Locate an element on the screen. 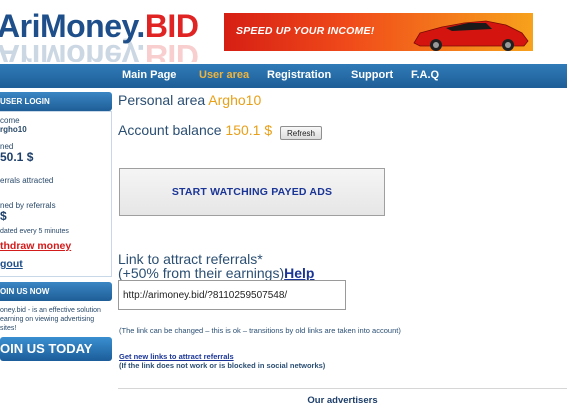 The width and height of the screenshot is (567, 410). user-login-header: USER LOGIN is located at coordinates (56, 101).